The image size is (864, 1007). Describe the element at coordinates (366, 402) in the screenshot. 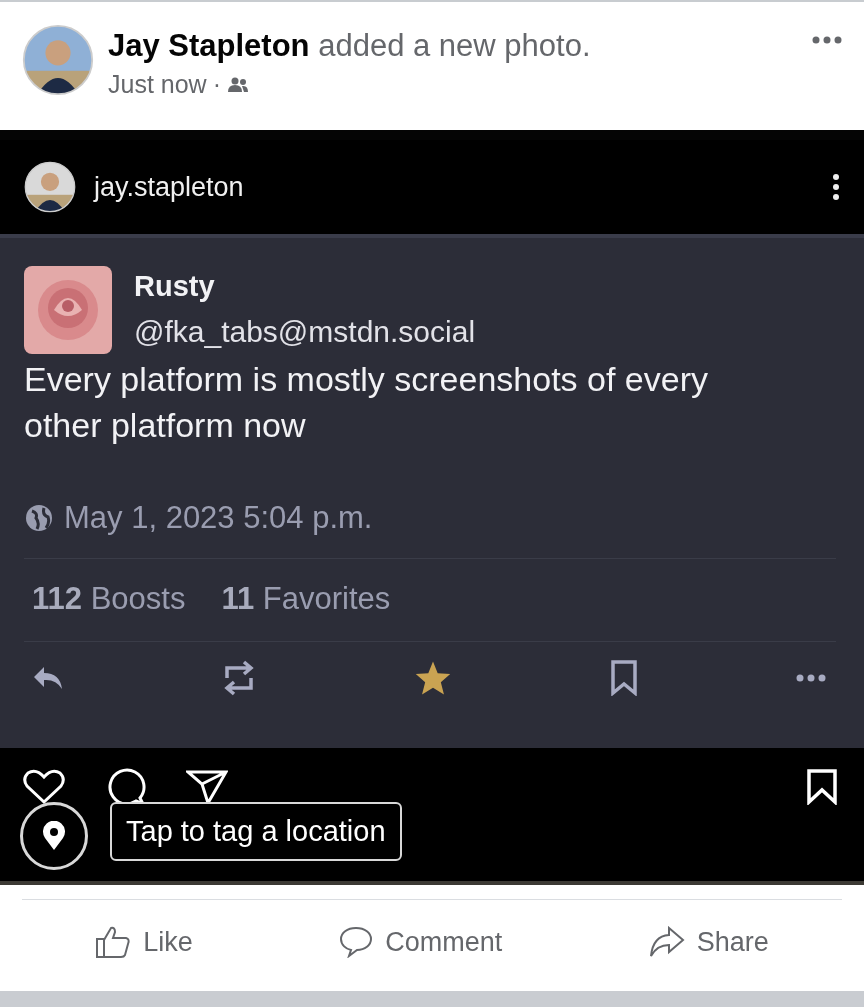

I see `toot-text: Every platform is mostly screenshots of every other platform now` at that location.